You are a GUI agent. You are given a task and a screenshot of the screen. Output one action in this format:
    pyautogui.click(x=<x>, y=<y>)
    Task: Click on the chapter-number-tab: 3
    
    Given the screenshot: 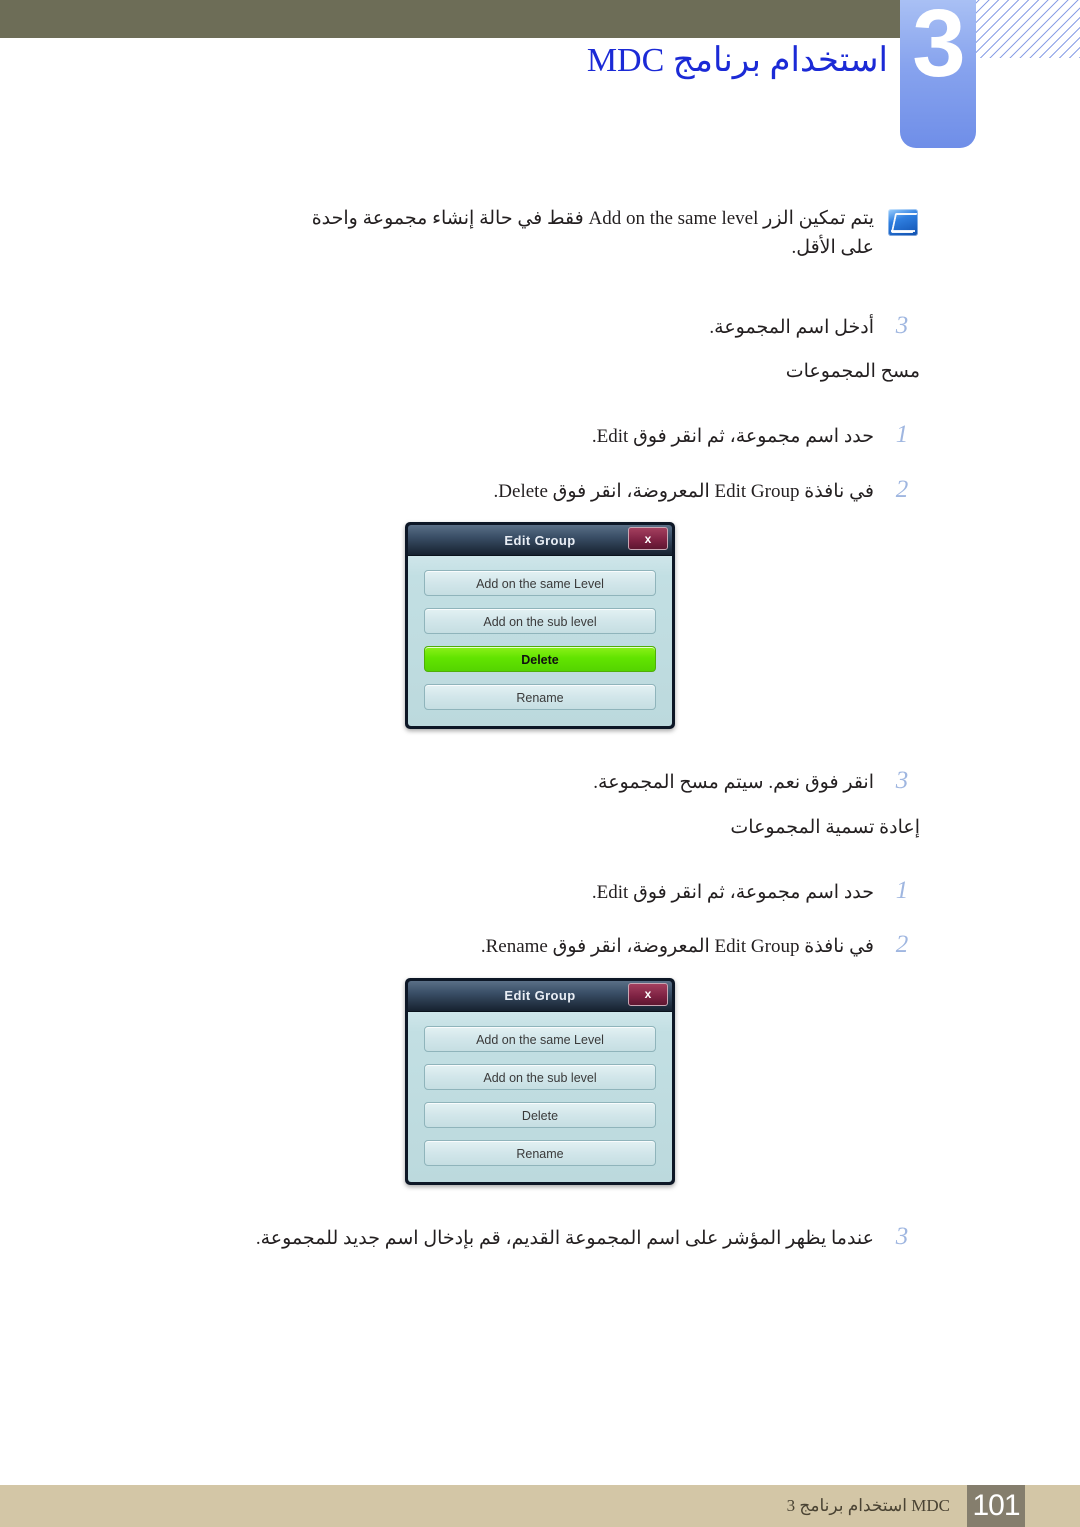 What is the action you would take?
    pyautogui.click(x=938, y=74)
    